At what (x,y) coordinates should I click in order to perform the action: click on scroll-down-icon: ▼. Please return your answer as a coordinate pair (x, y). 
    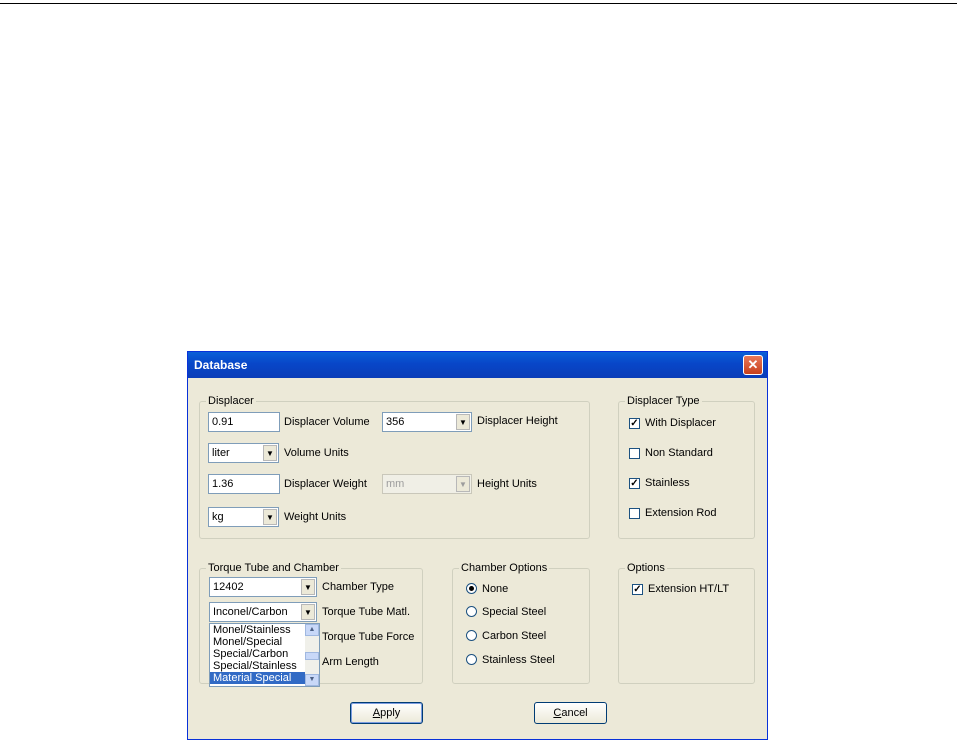
    Looking at the image, I should click on (312, 680).